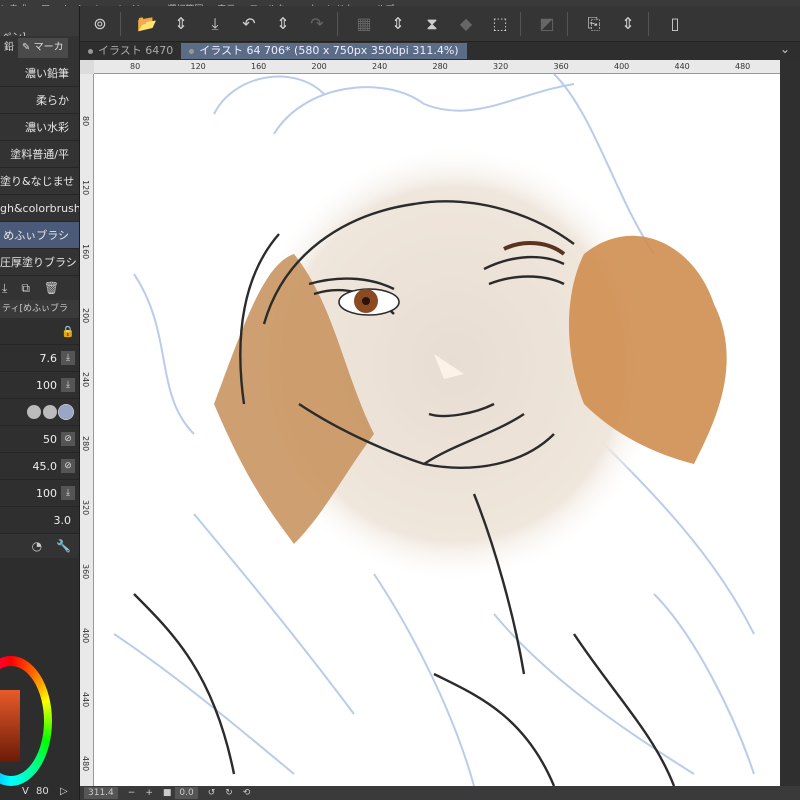 The image size is (800, 800). Describe the element at coordinates (9, 48) in the screenshot. I see `tab-pencil: 鉛` at that location.